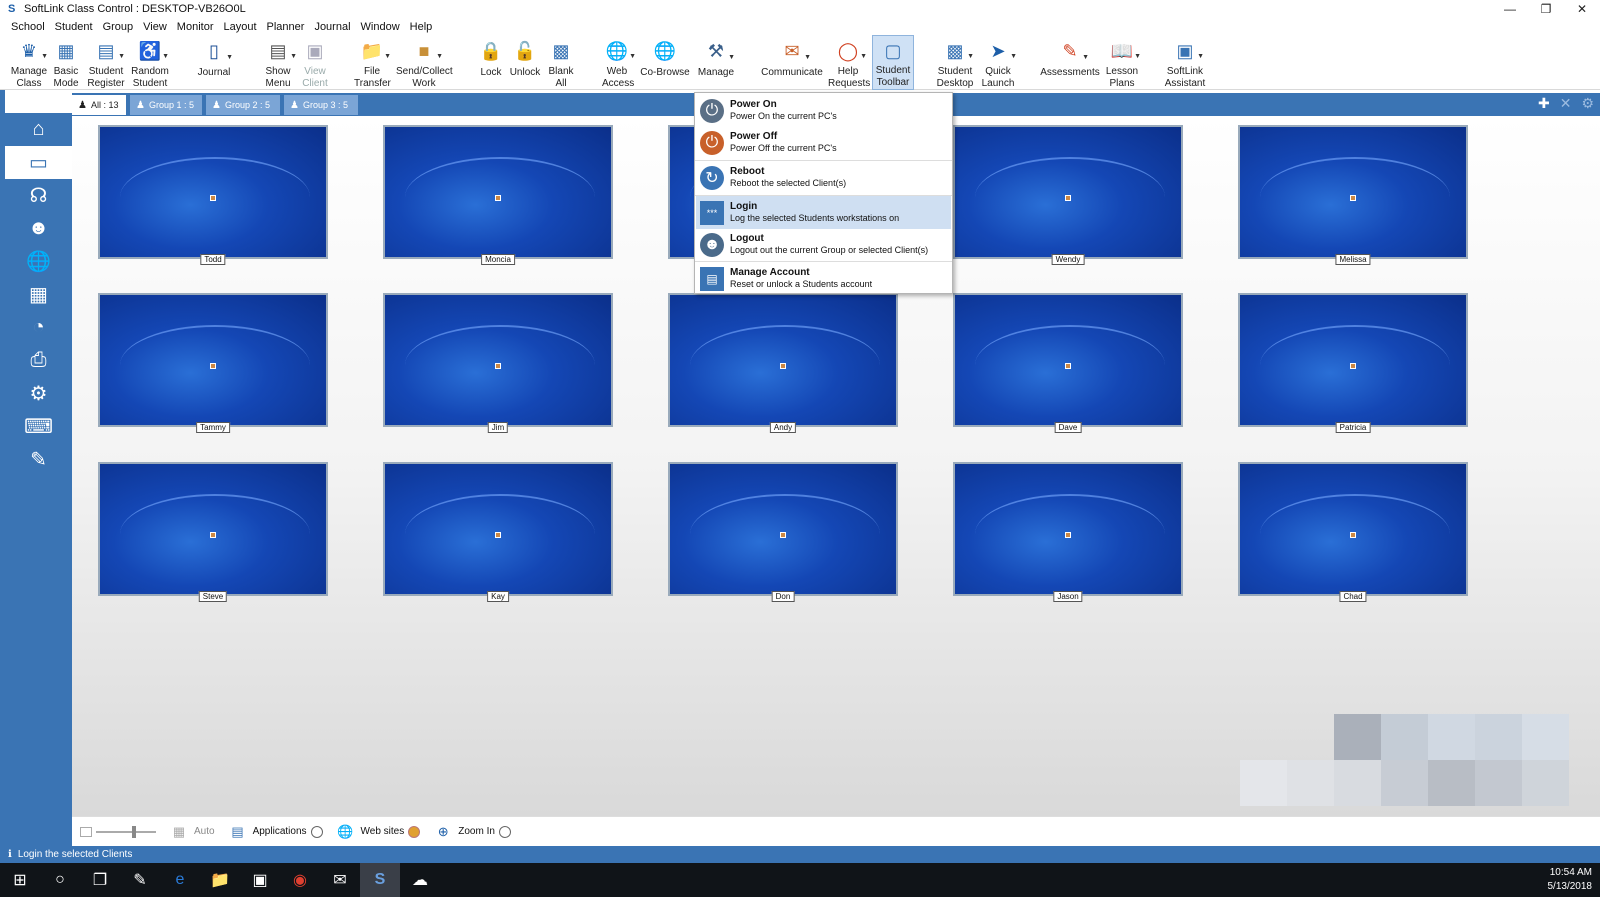  What do you see at coordinates (126, 831) in the screenshot?
I see `slider-track` at bounding box center [126, 831].